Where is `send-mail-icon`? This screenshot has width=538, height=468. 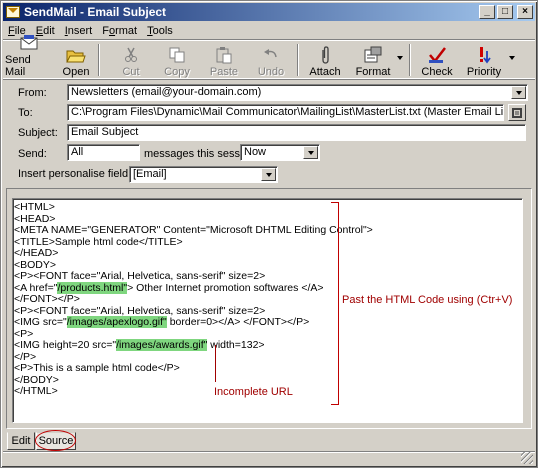
send-mail-icon is located at coordinates (29, 43).